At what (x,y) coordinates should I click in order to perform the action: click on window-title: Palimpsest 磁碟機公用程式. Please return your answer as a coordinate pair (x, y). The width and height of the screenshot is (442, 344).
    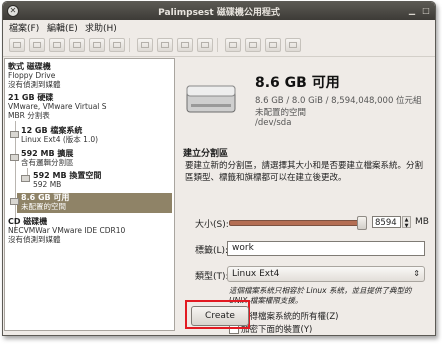
    Looking at the image, I should click on (219, 13).